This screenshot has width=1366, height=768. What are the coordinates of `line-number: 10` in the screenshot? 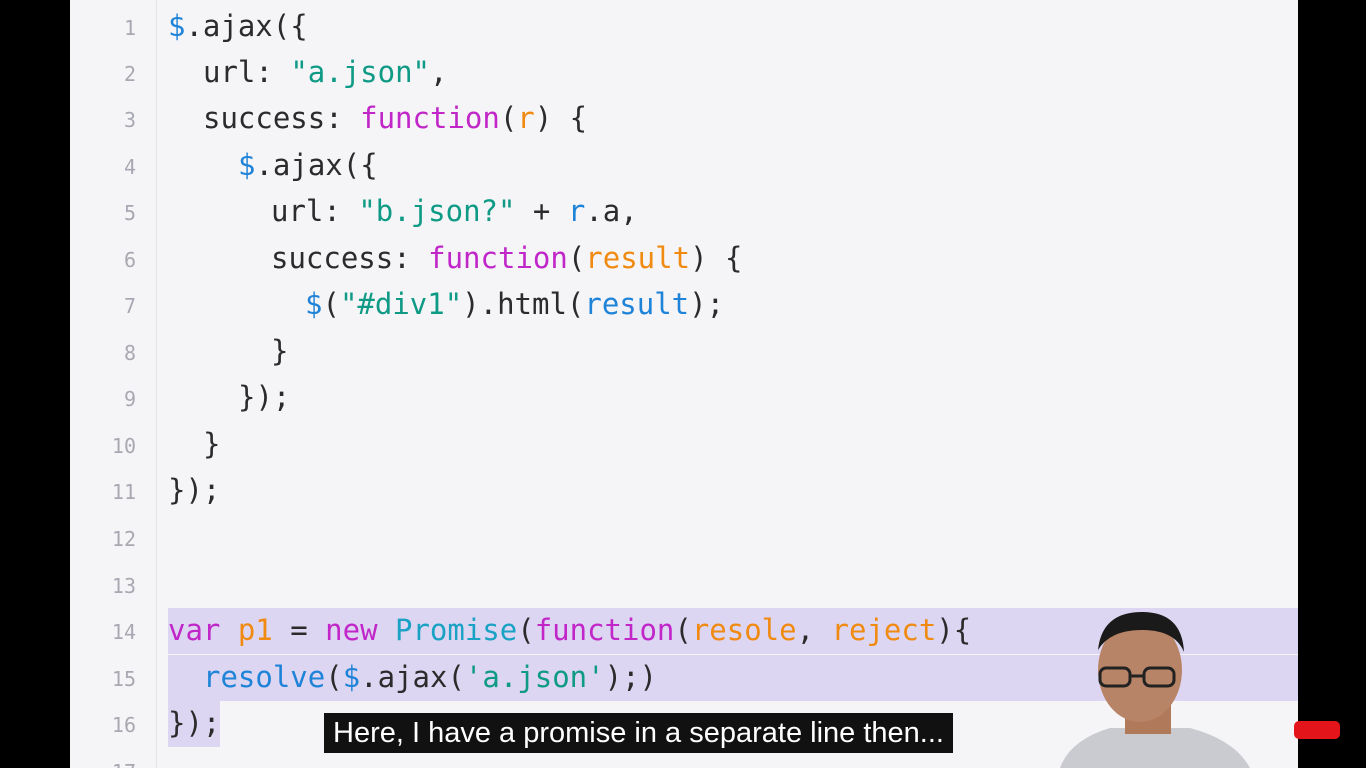 It's located at (123, 446).